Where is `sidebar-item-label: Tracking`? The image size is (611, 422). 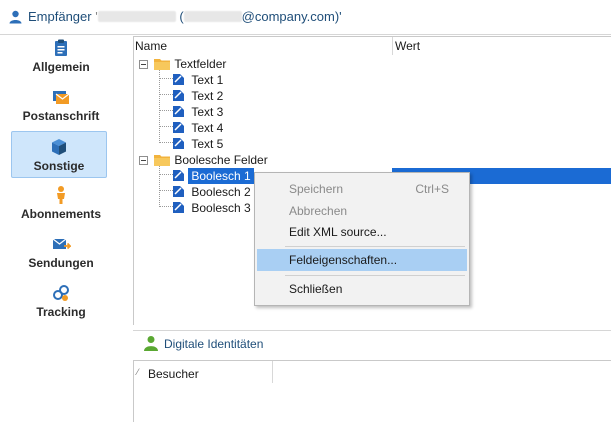 sidebar-item-label: Tracking is located at coordinates (61, 312).